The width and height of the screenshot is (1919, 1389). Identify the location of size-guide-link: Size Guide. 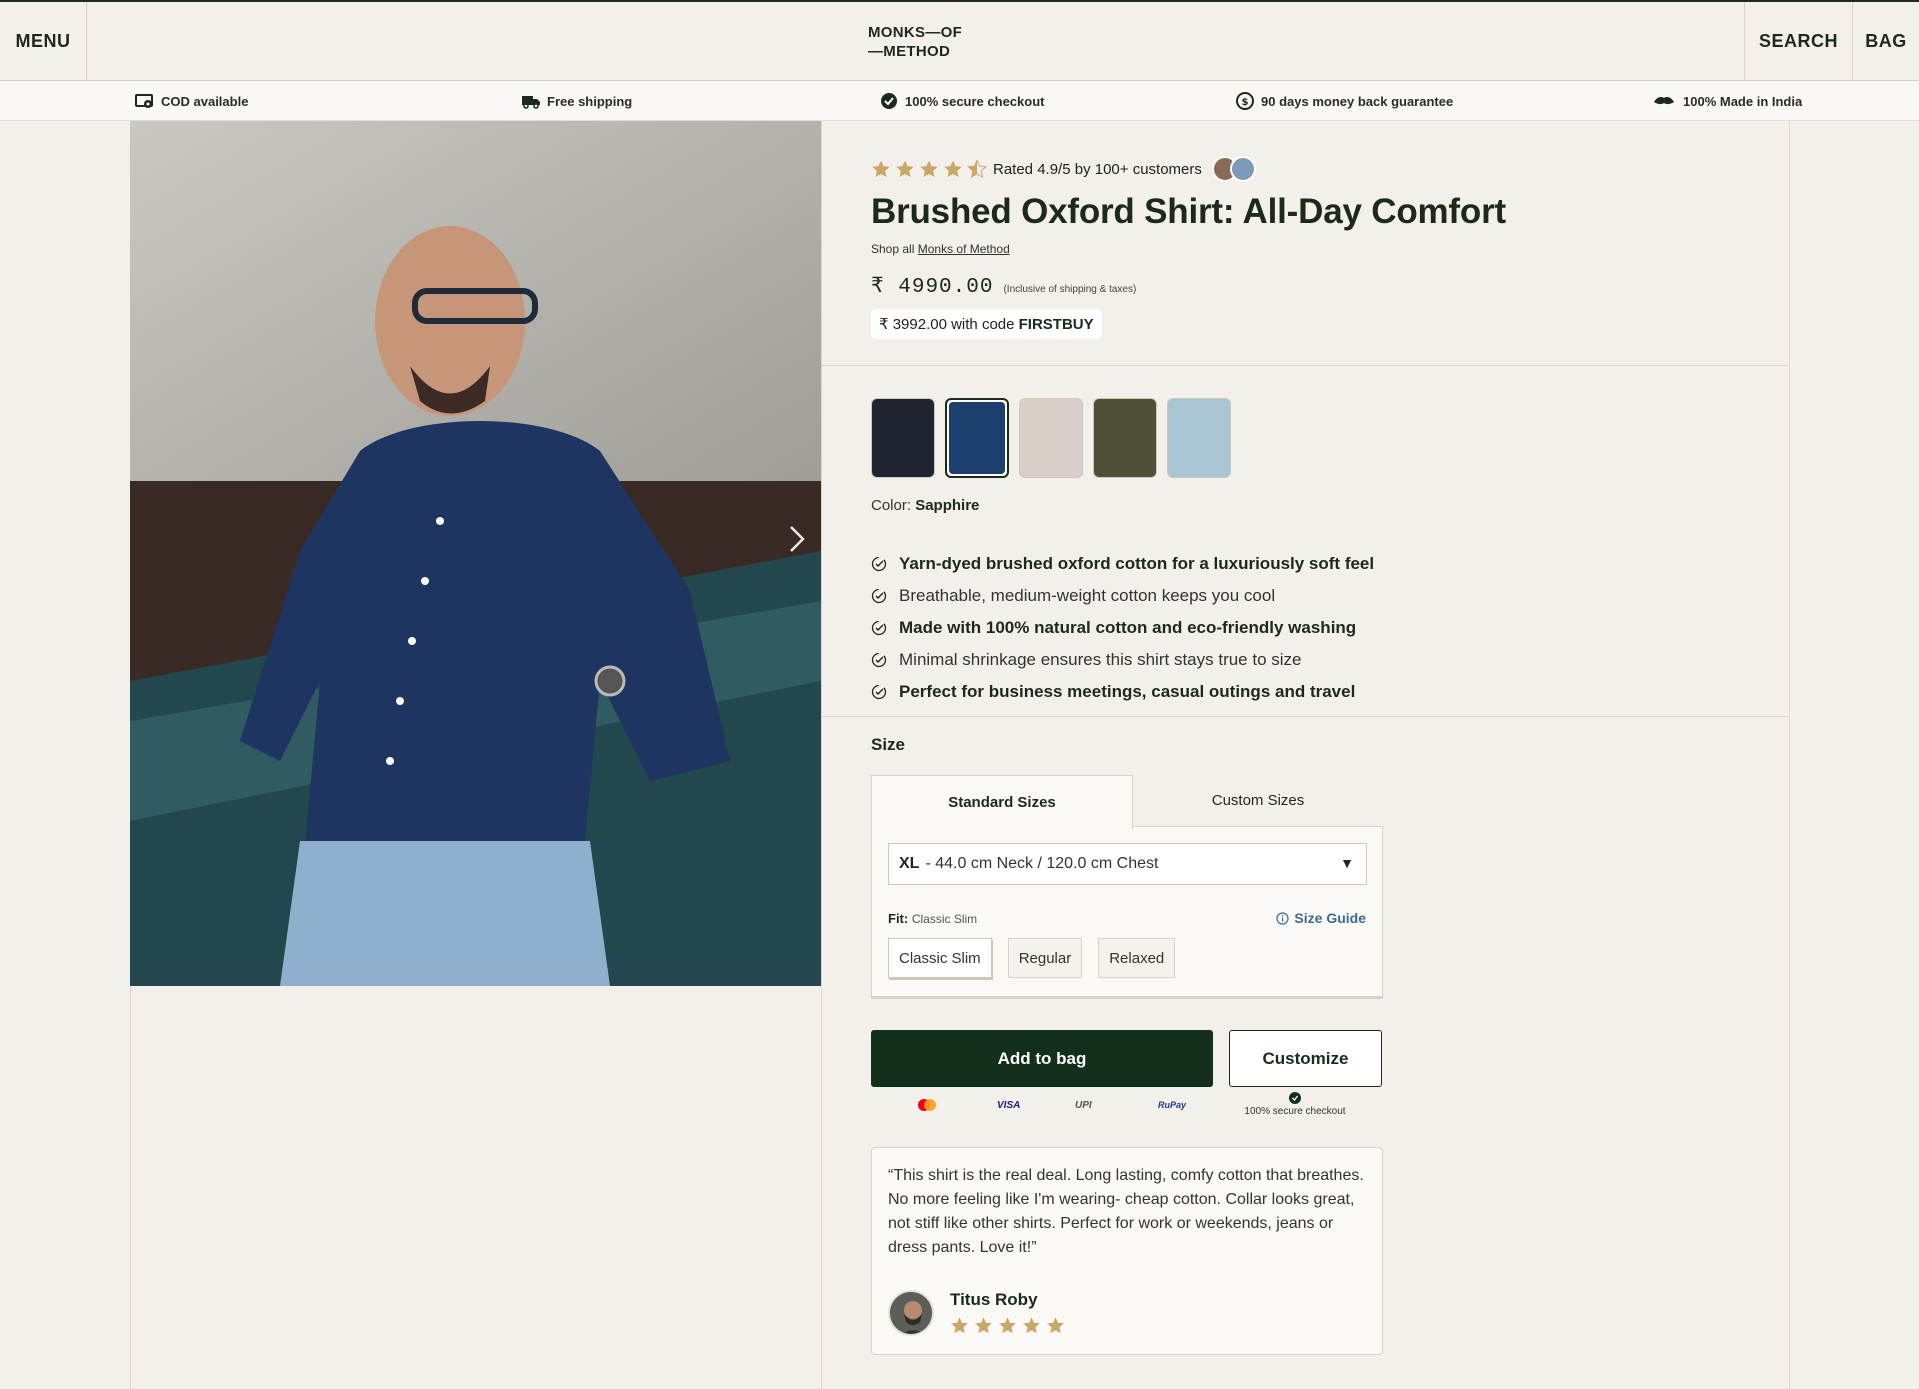
(1321, 918).